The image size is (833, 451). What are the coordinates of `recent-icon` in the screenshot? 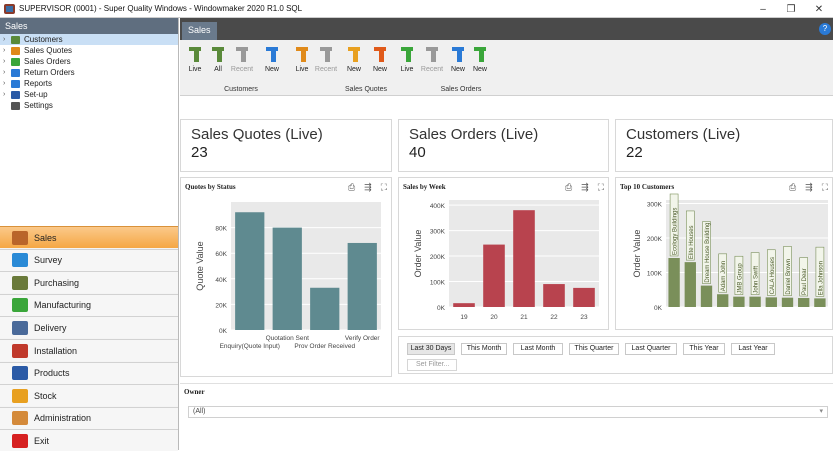 It's located at (432, 54).